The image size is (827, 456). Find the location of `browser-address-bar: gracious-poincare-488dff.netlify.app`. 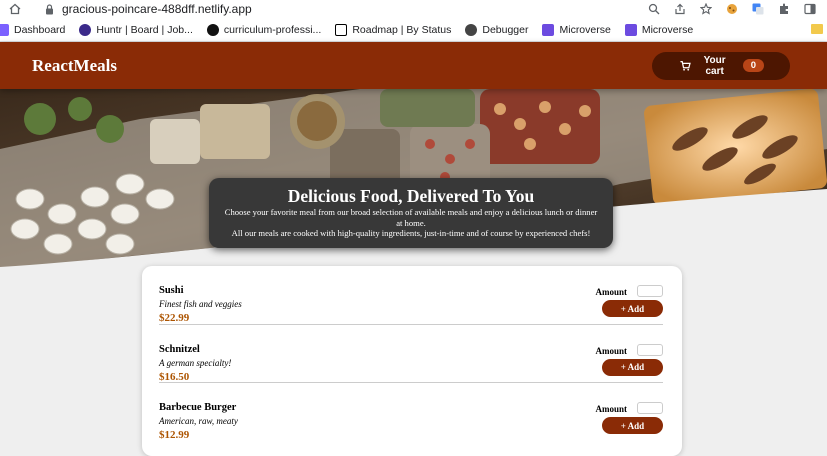

browser-address-bar: gracious-poincare-488dff.netlify.app is located at coordinates (413, 9).